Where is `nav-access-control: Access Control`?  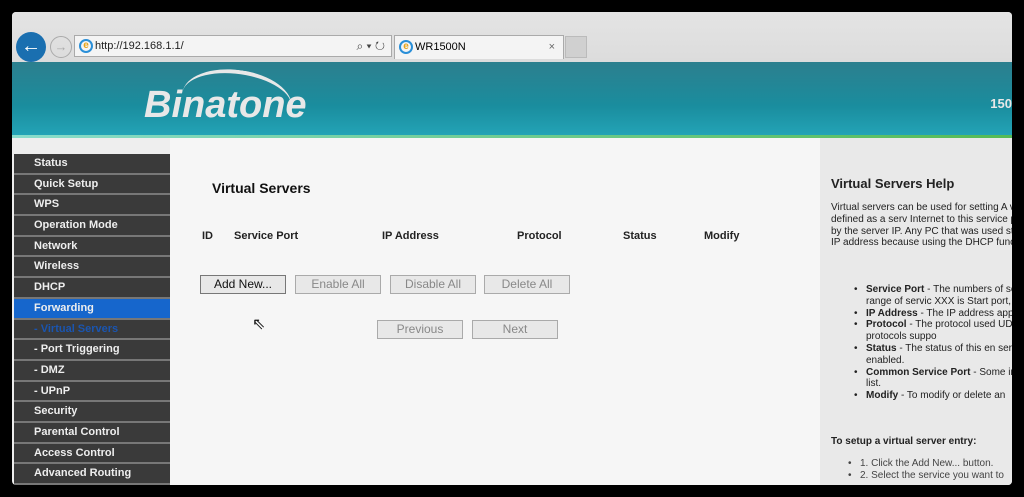 nav-access-control: Access Control is located at coordinates (92, 454).